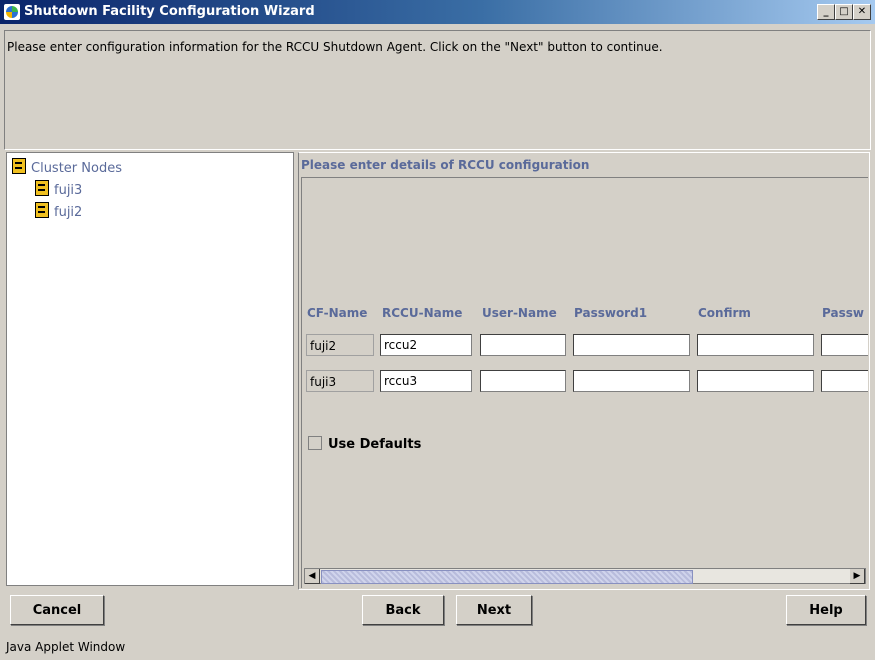 This screenshot has height=660, width=875. I want to click on col-header-confirm: Confirm, so click(724, 313).